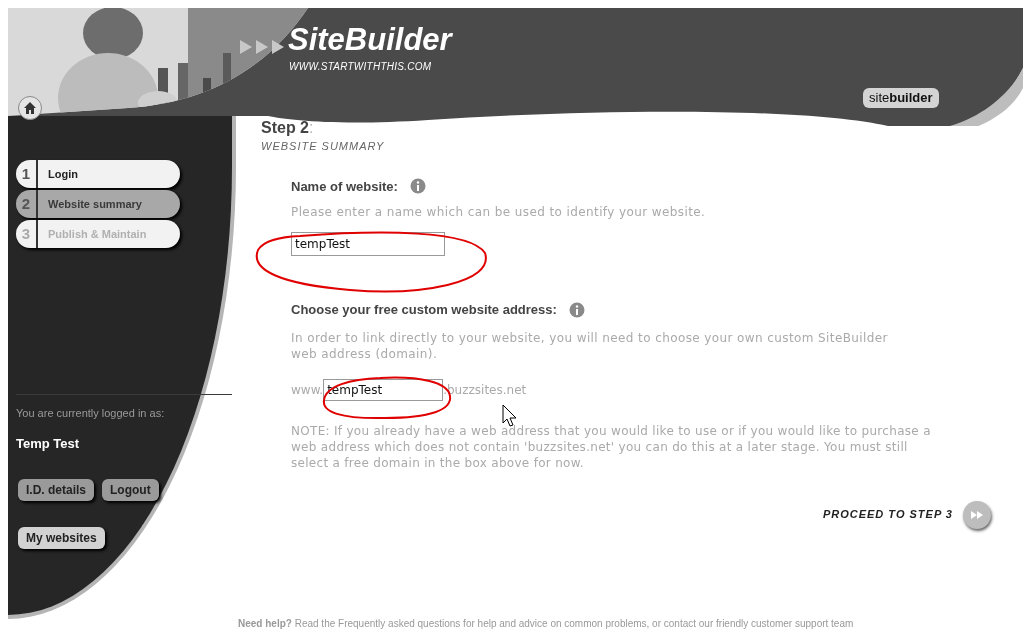  Describe the element at coordinates (509, 415) in the screenshot. I see `cursor-icon` at that location.